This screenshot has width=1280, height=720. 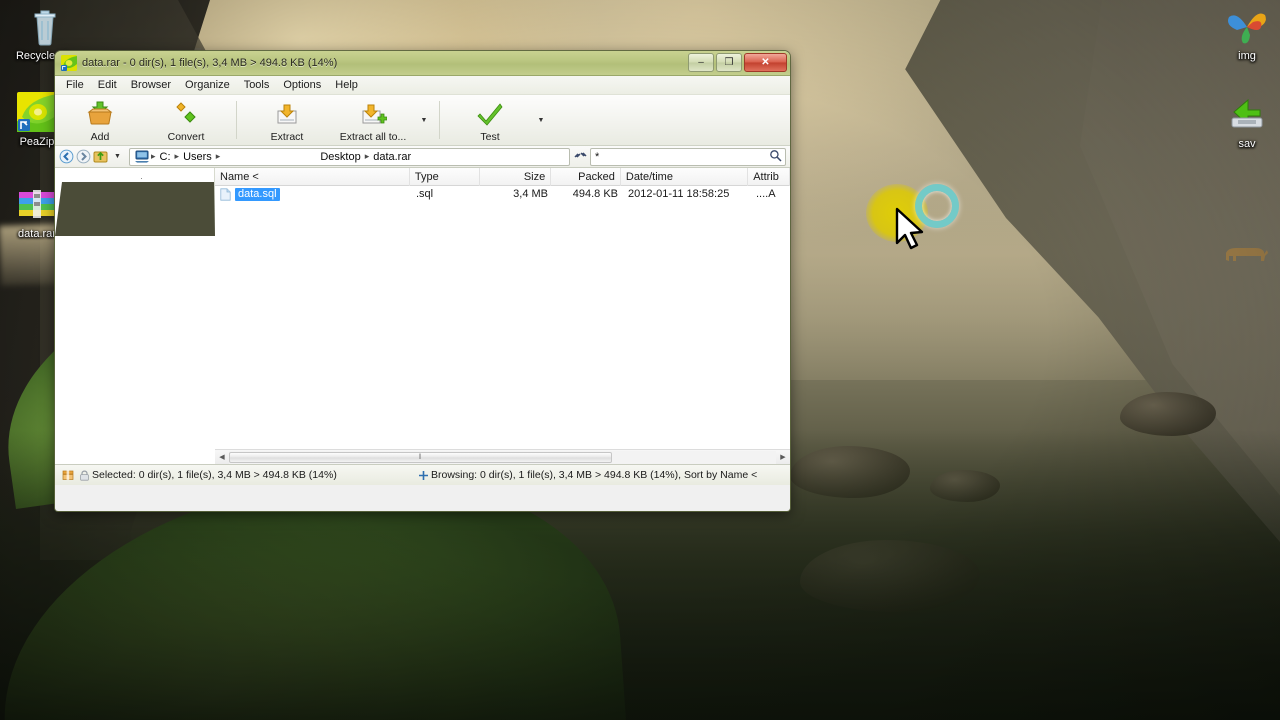 I want to click on close-button: ✕, so click(x=765, y=62).